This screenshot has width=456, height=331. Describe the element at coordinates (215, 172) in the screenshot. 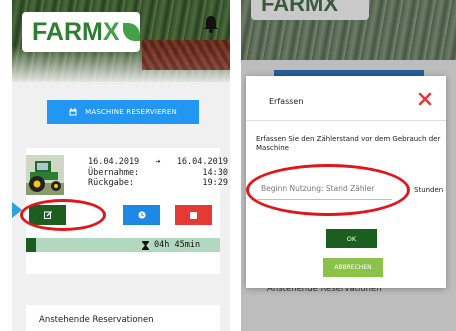

I see `takeover-time: 14:30` at that location.